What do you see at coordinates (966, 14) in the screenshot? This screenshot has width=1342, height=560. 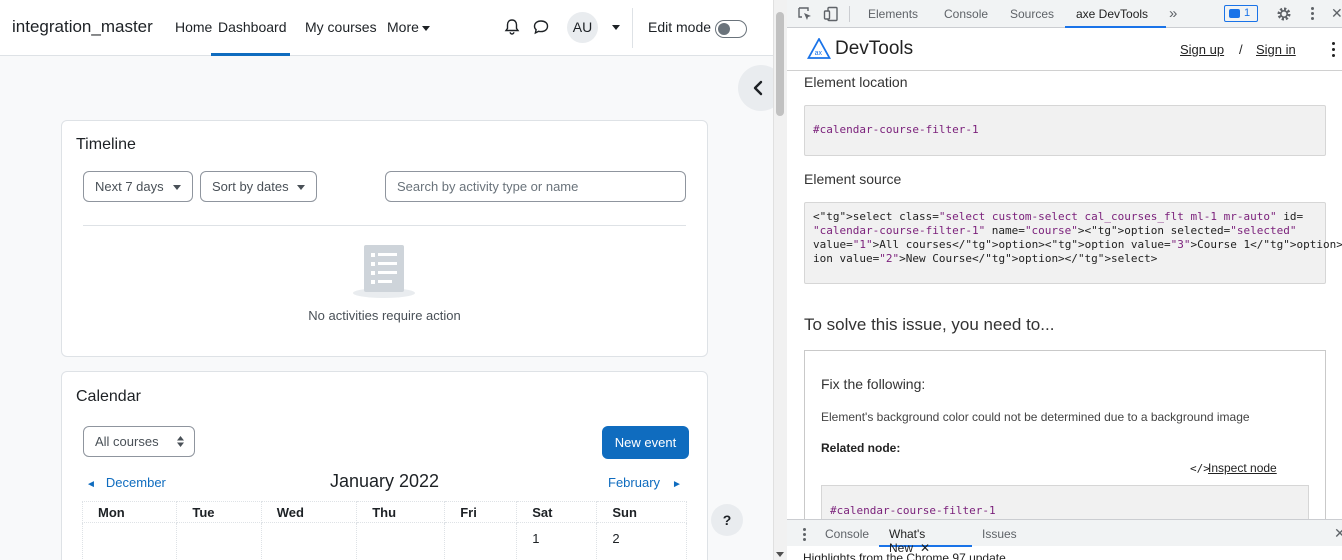 I see `tab-console: Console` at bounding box center [966, 14].